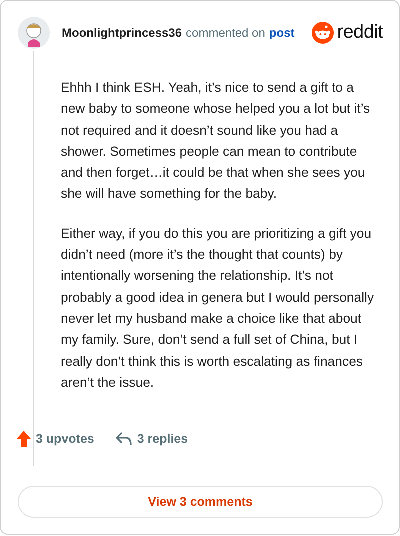 Image resolution: width=400 pixels, height=536 pixels. Describe the element at coordinates (282, 33) in the screenshot. I see `post-link: post` at that location.